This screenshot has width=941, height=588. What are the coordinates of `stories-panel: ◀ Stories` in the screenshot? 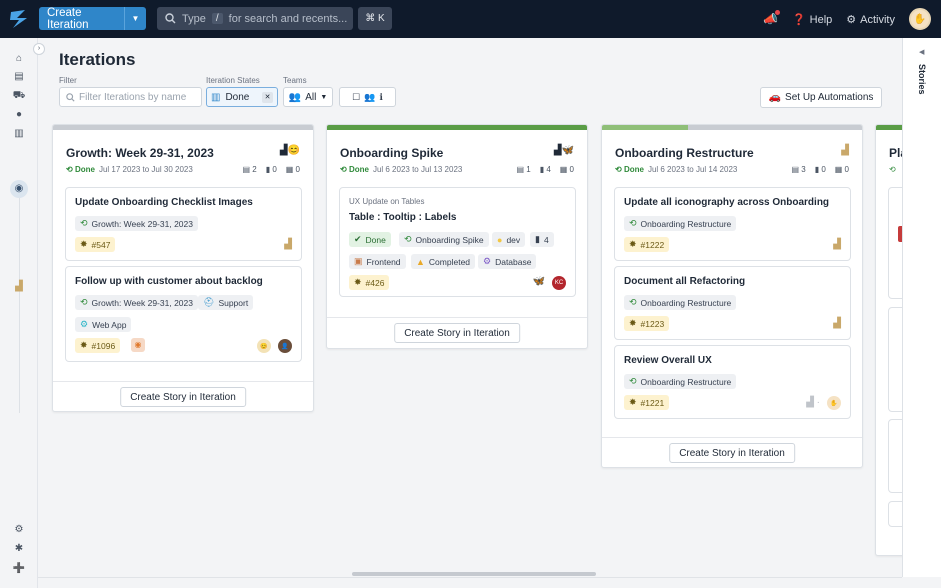 It's located at (921, 307).